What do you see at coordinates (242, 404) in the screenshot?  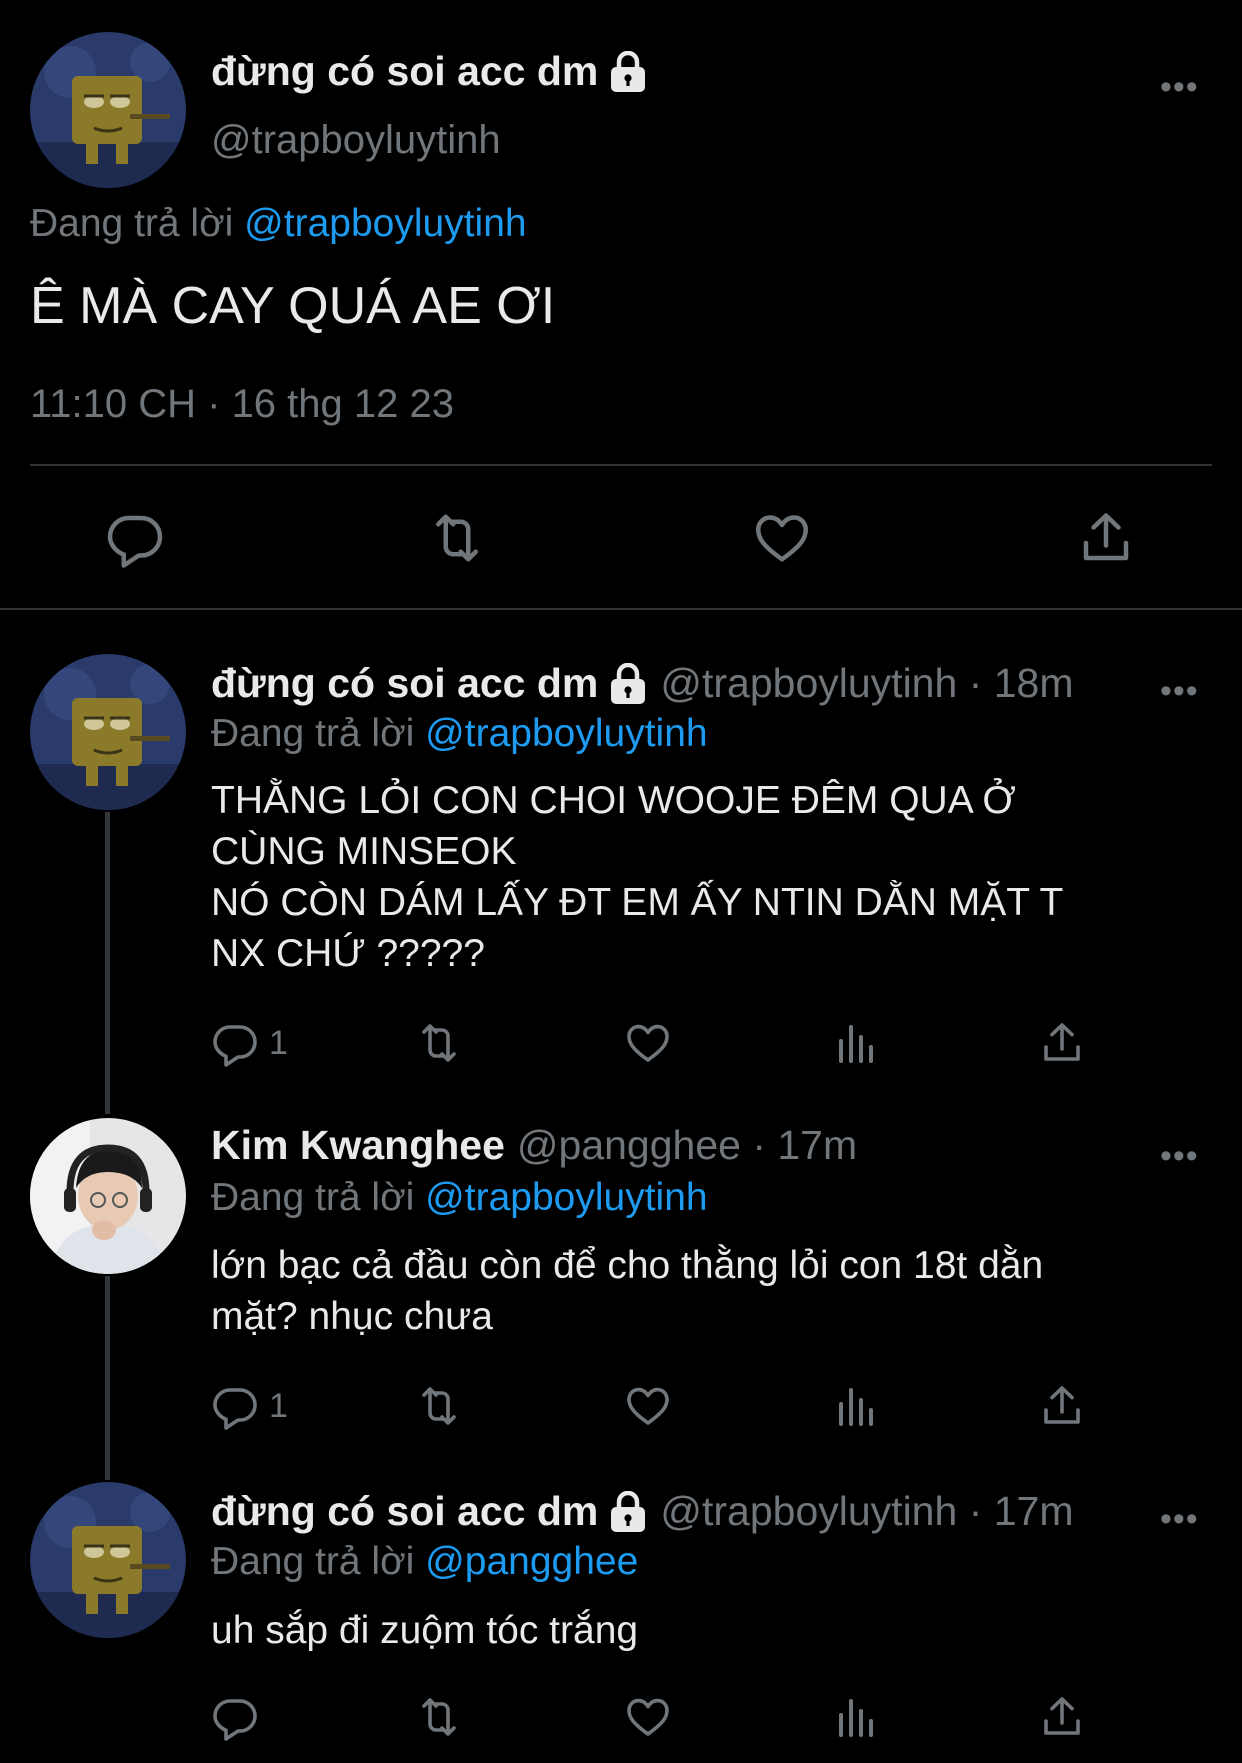 I see `tweet-timestamp: 11:10 CH · 16 thg 12 23` at bounding box center [242, 404].